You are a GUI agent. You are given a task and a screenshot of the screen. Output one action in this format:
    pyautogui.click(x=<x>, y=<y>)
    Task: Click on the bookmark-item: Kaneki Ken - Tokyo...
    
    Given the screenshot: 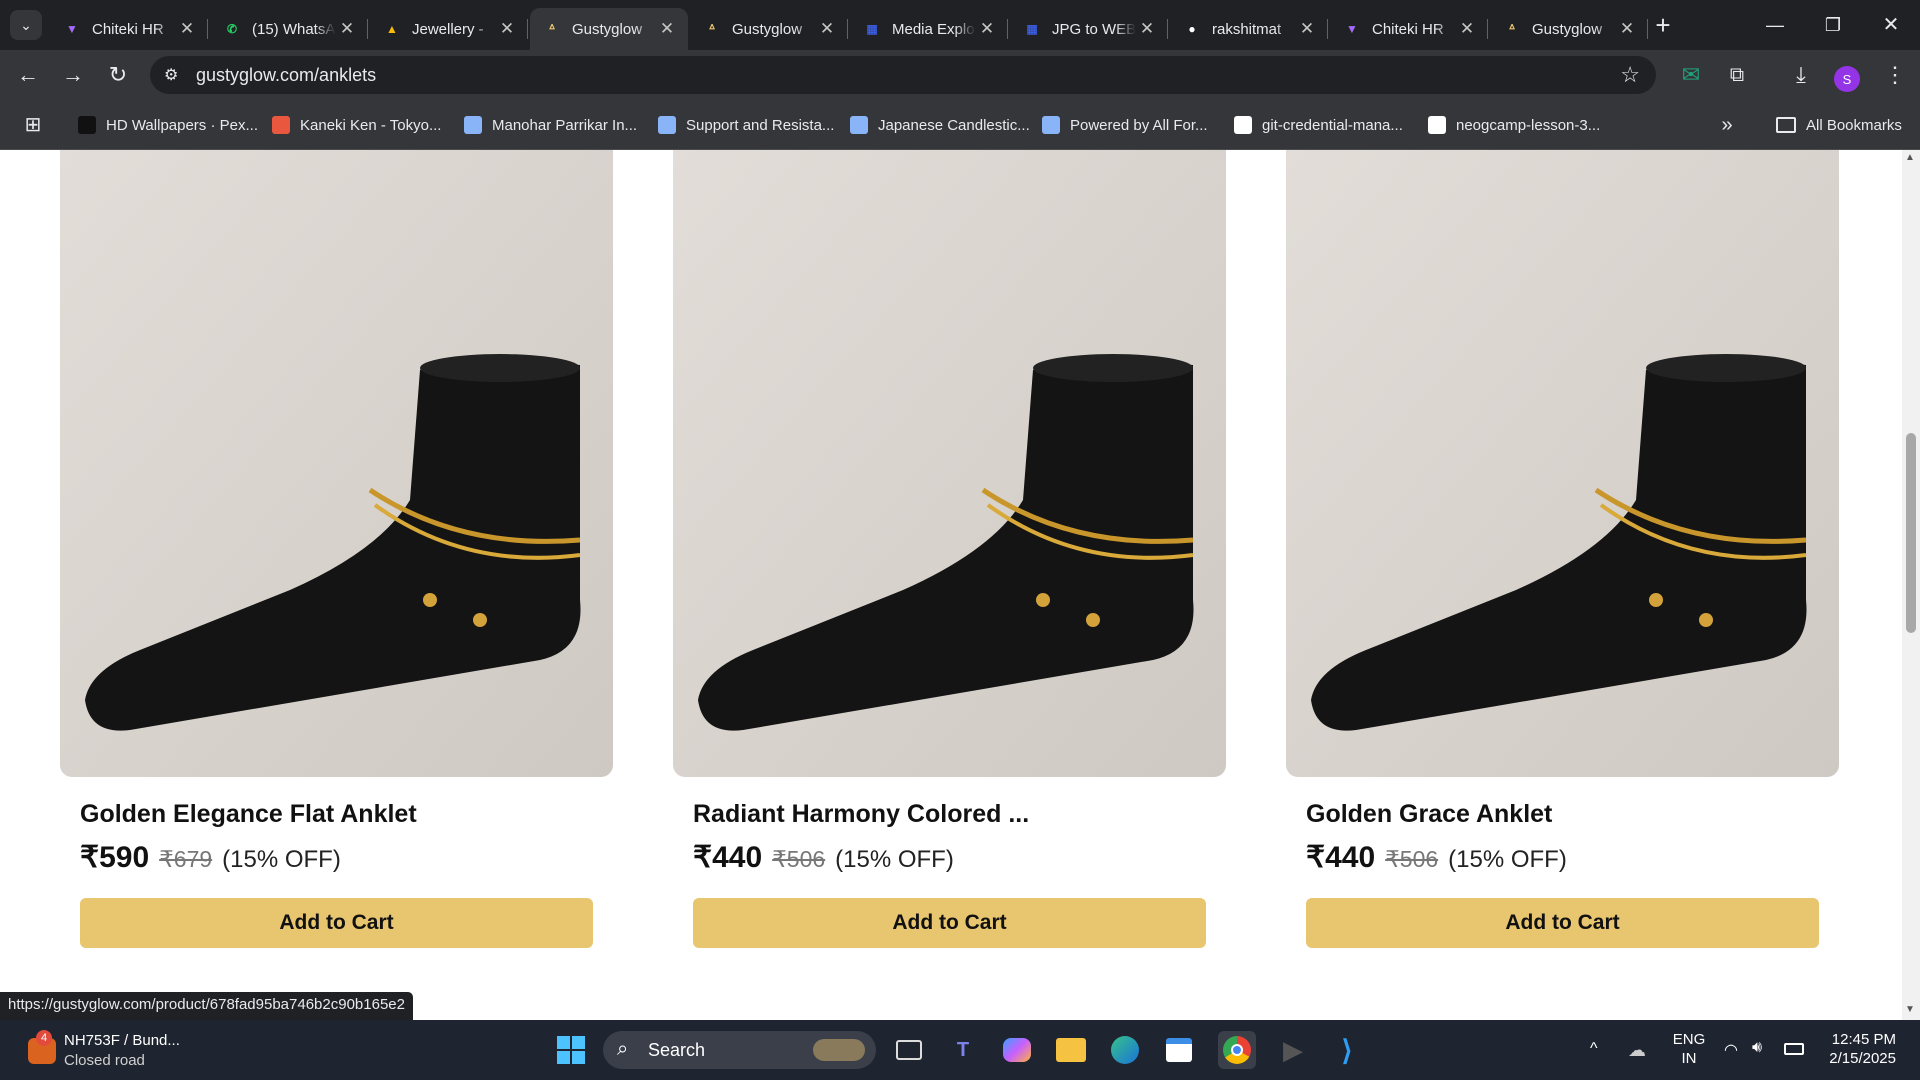 What is the action you would take?
    pyautogui.click(x=356, y=125)
    